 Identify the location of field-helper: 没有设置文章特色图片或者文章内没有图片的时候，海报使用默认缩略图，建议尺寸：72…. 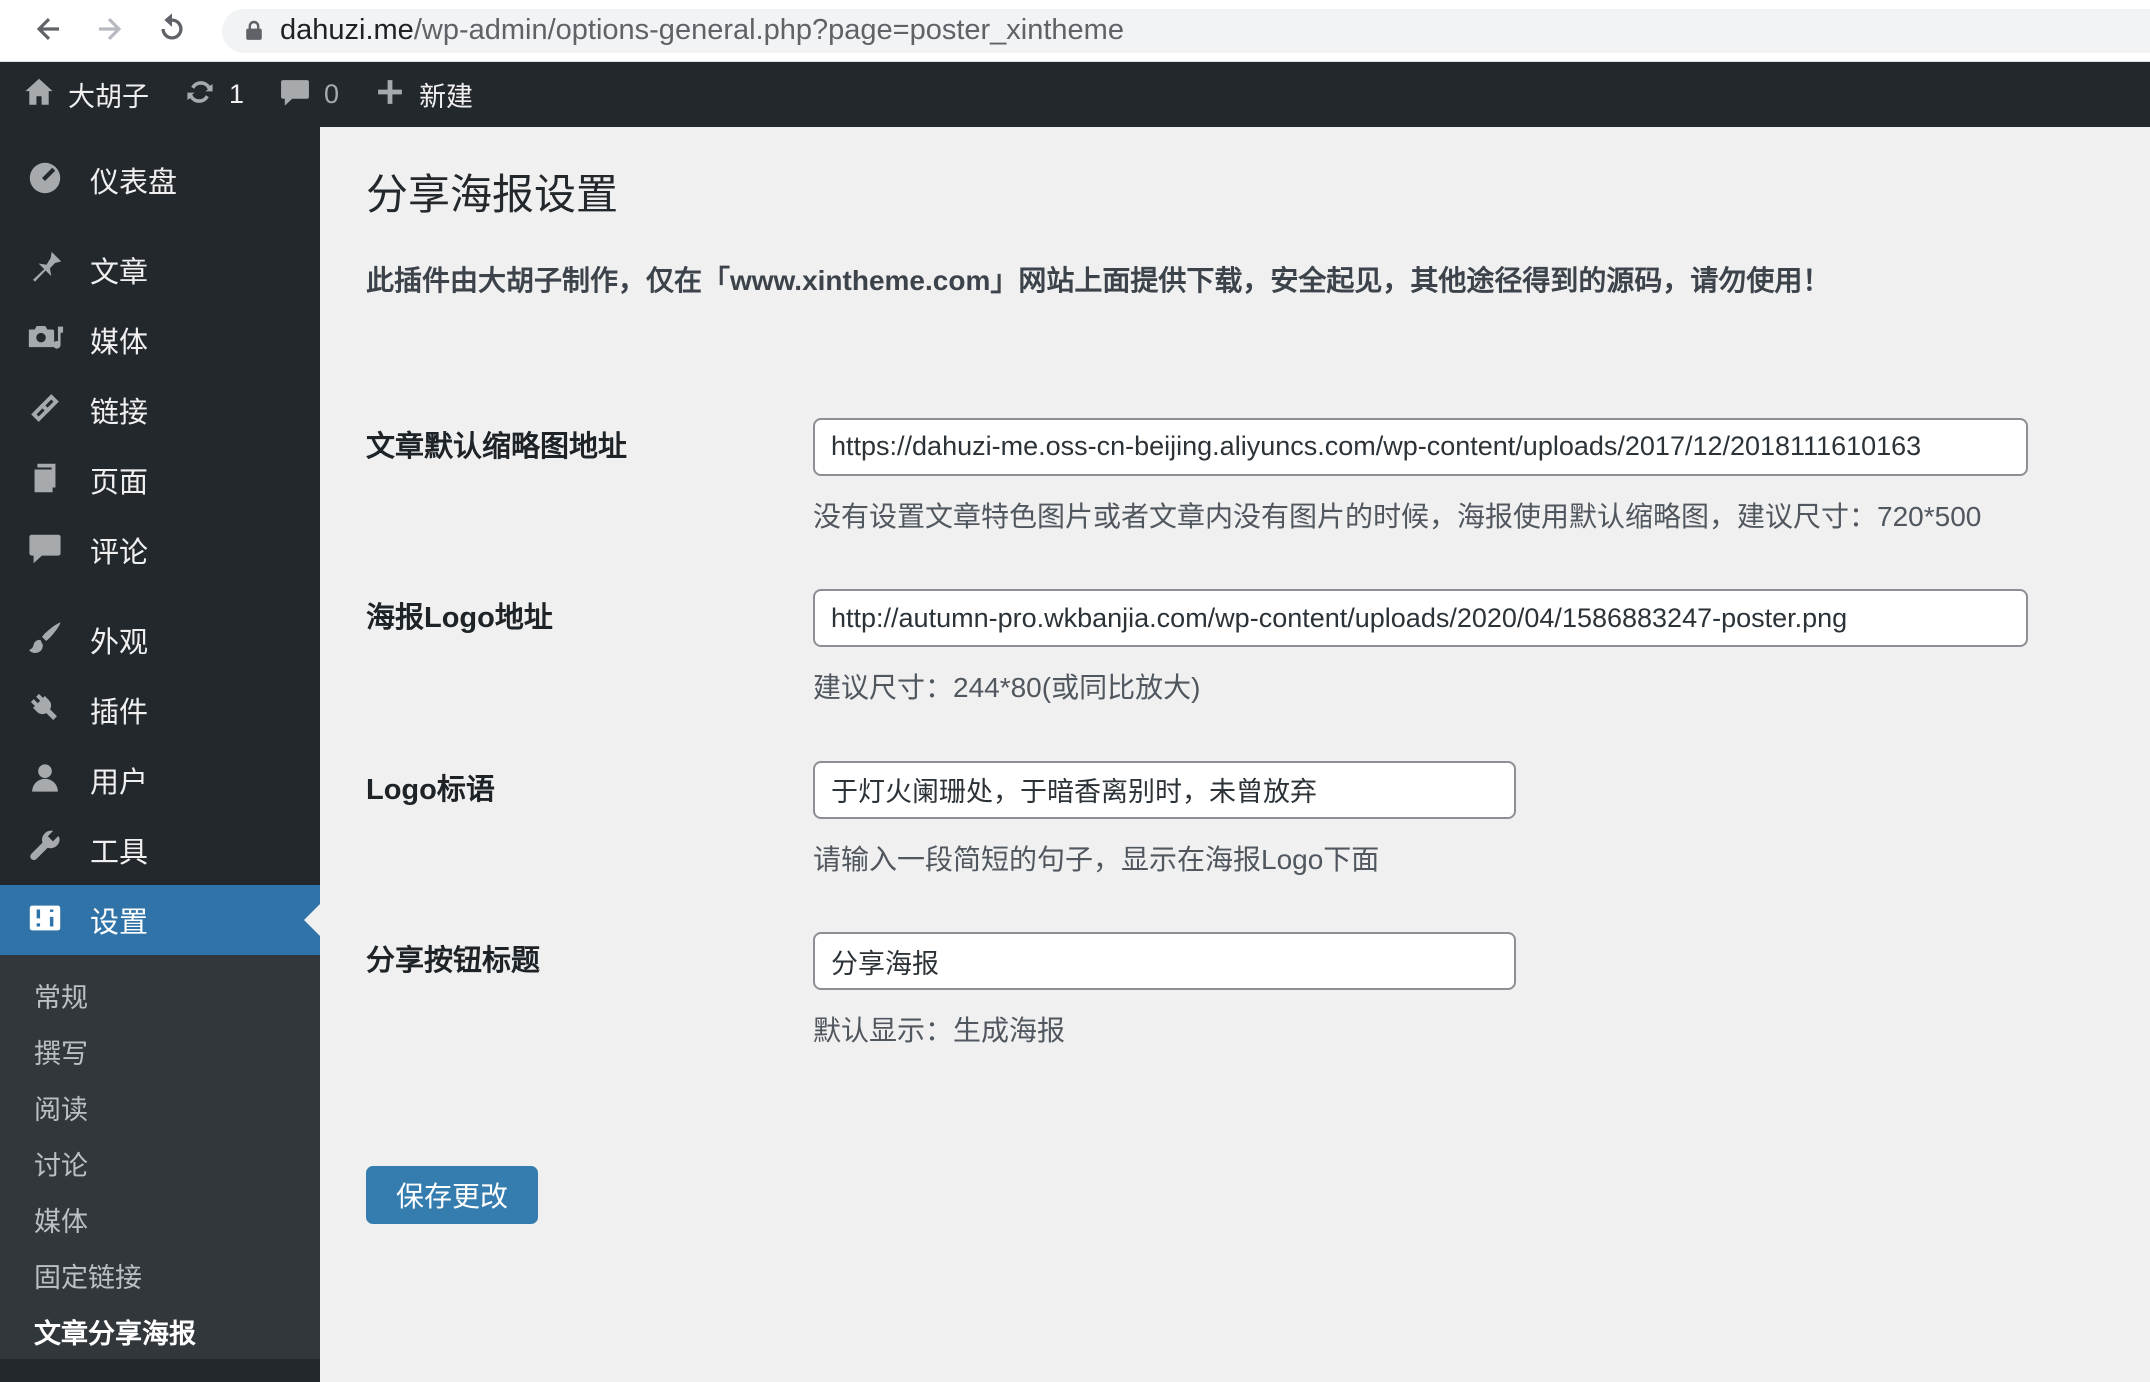
(1397, 516).